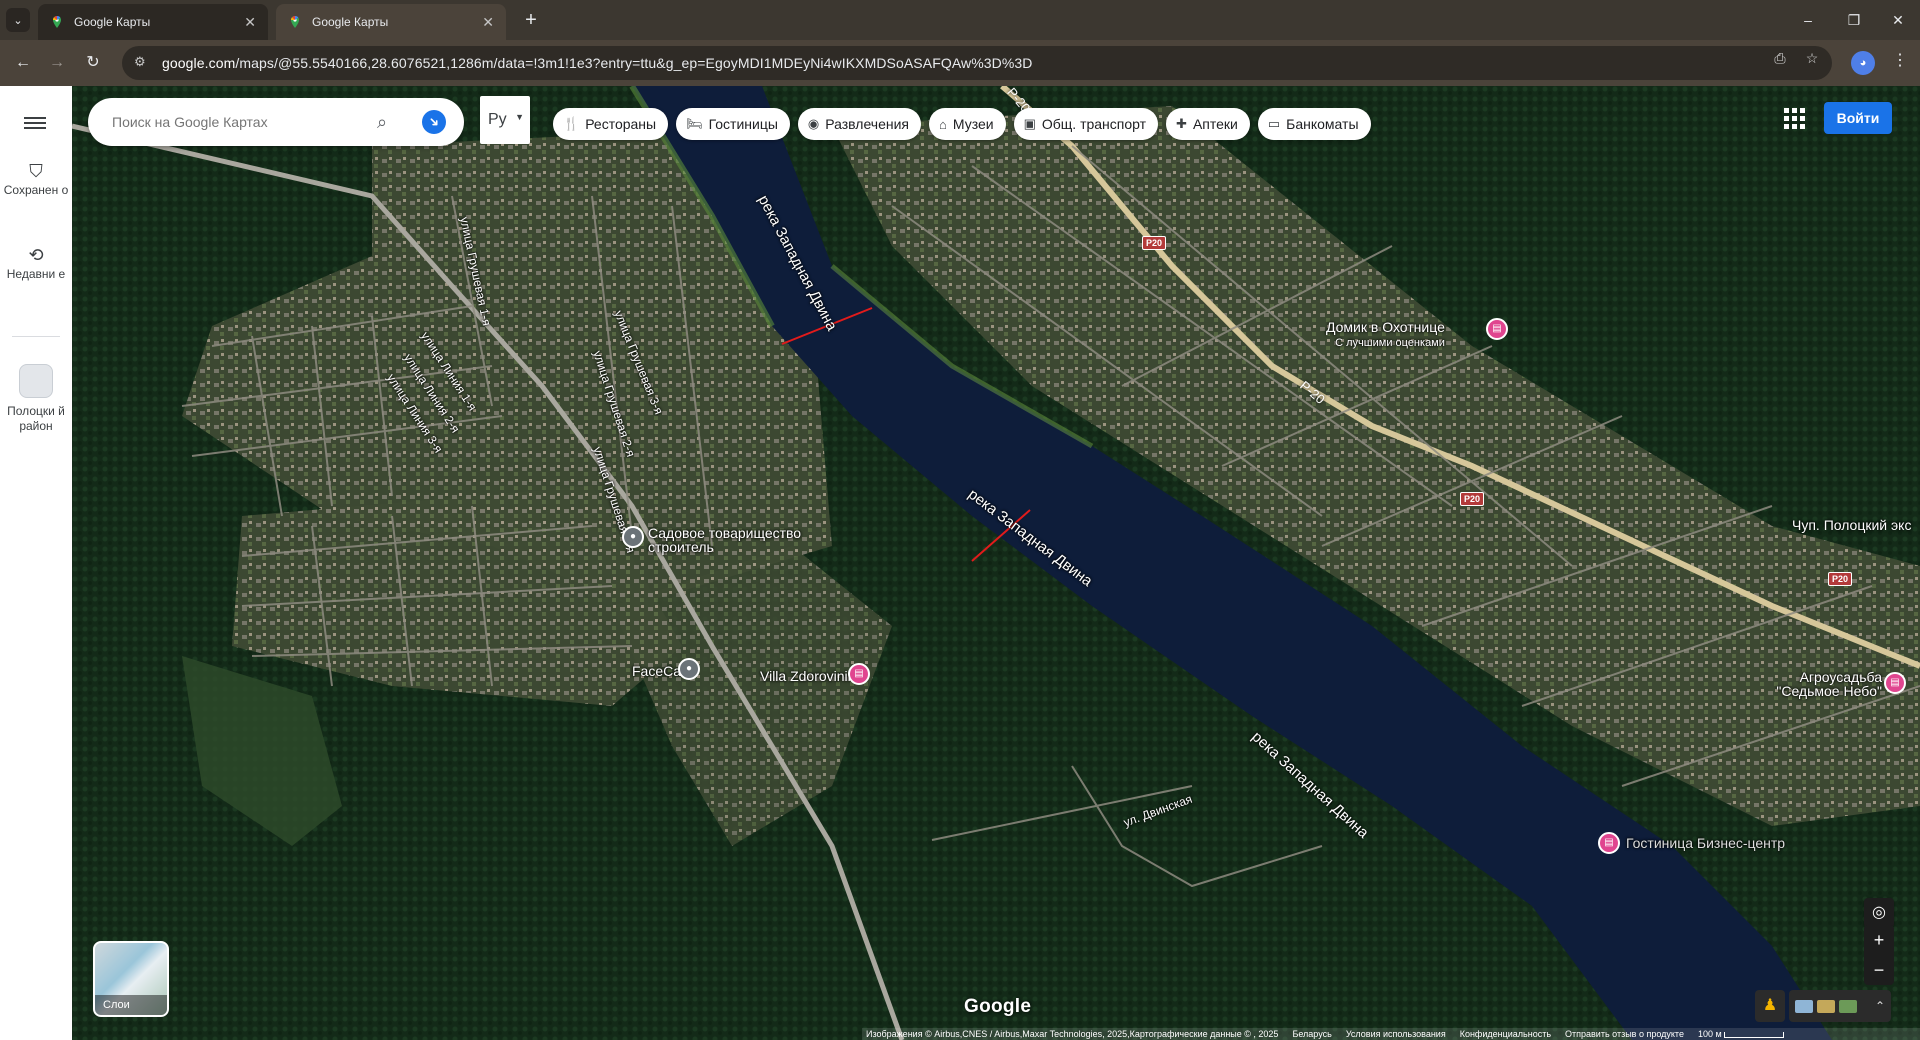 The height and width of the screenshot is (1040, 1920). I want to click on chip-restaurants: 🍴 Рестораны, so click(611, 124).